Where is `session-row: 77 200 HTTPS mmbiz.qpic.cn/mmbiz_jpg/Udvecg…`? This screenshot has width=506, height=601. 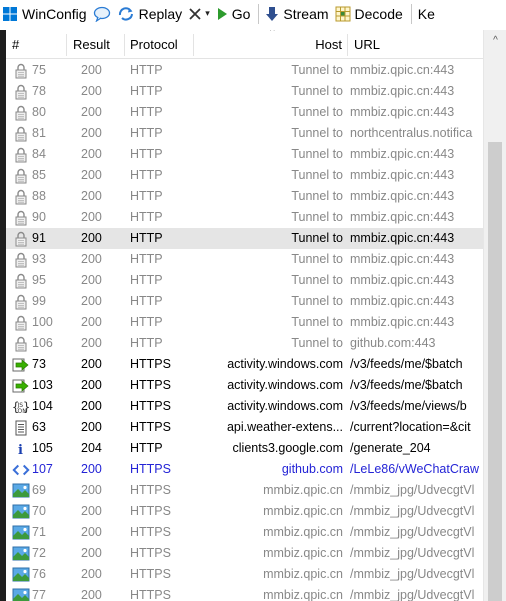
session-row: 77 200 HTTPS mmbiz.qpic.cn/mmbiz_jpg/Udvecg… is located at coordinates (244, 593).